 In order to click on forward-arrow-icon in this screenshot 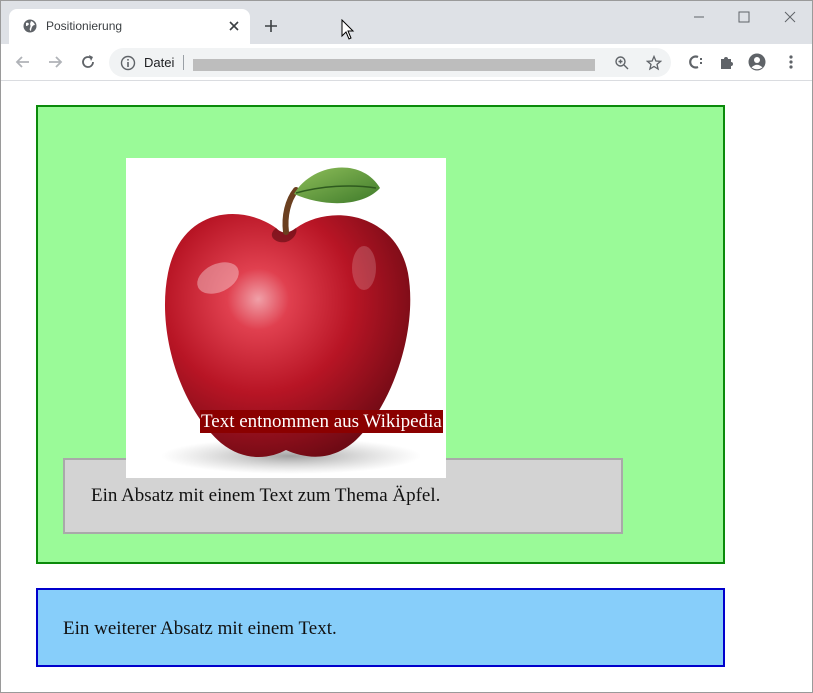, I will do `click(55, 62)`.